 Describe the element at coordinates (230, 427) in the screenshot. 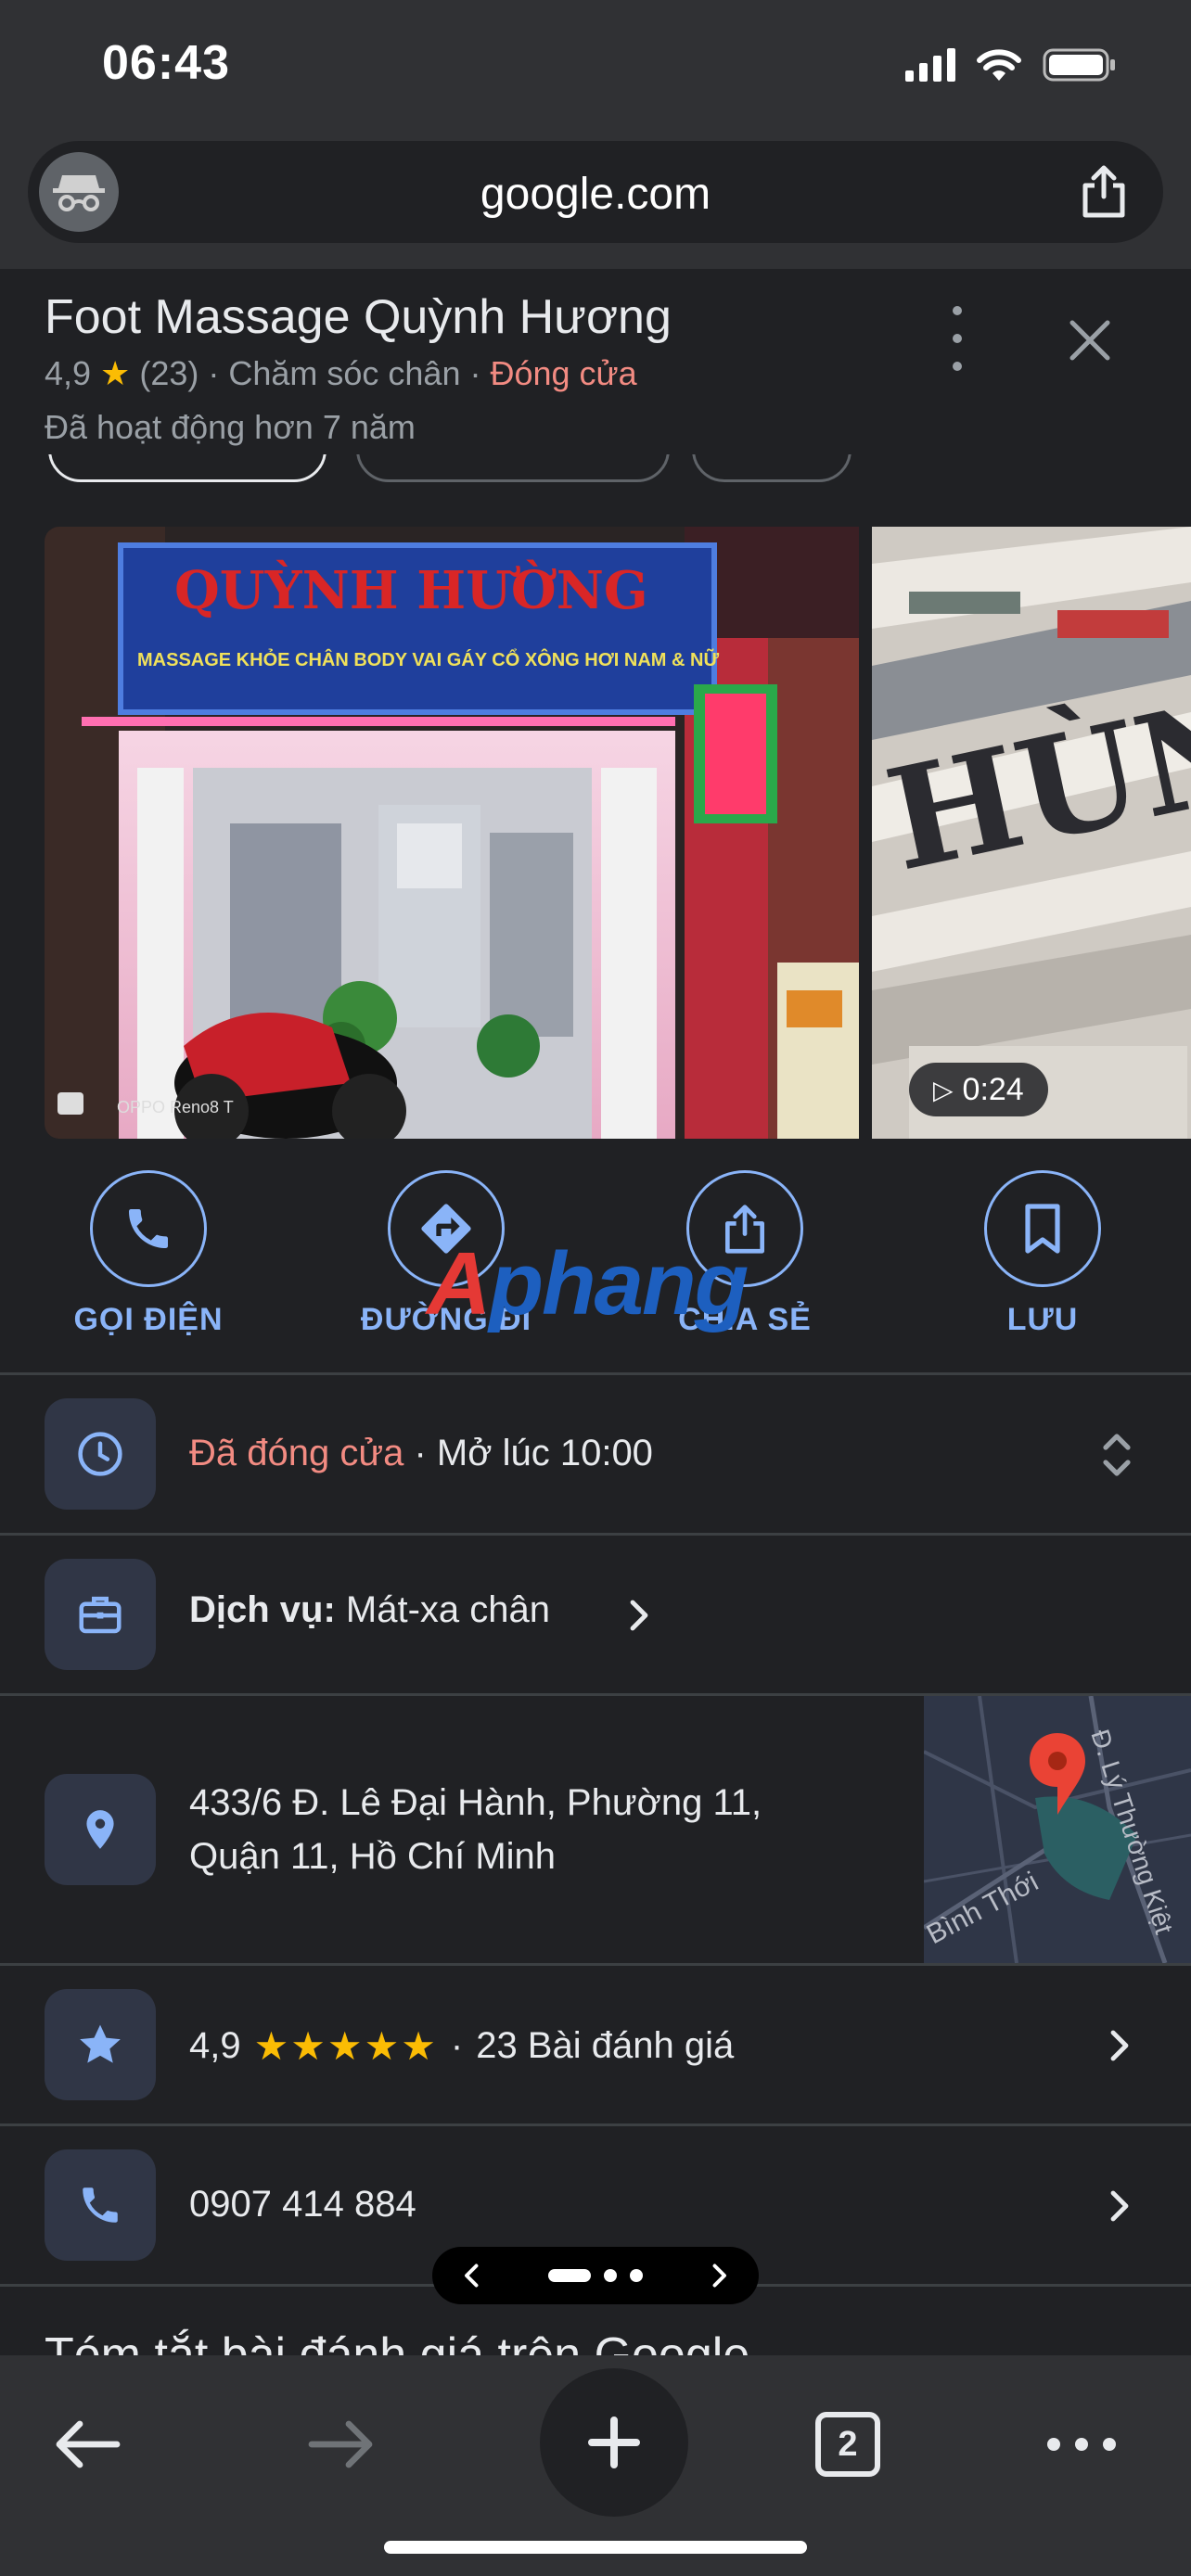

I see `place-since: Đã hoạt động hơn 7 năm` at that location.